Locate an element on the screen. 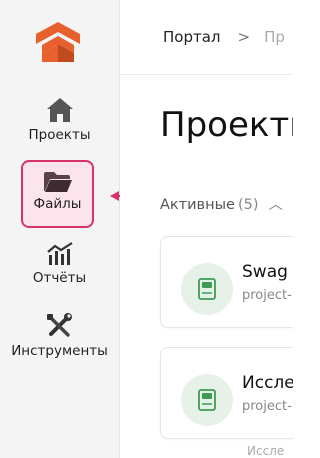 This screenshot has height=458, width=320. section-count: (5) is located at coordinates (248, 205).